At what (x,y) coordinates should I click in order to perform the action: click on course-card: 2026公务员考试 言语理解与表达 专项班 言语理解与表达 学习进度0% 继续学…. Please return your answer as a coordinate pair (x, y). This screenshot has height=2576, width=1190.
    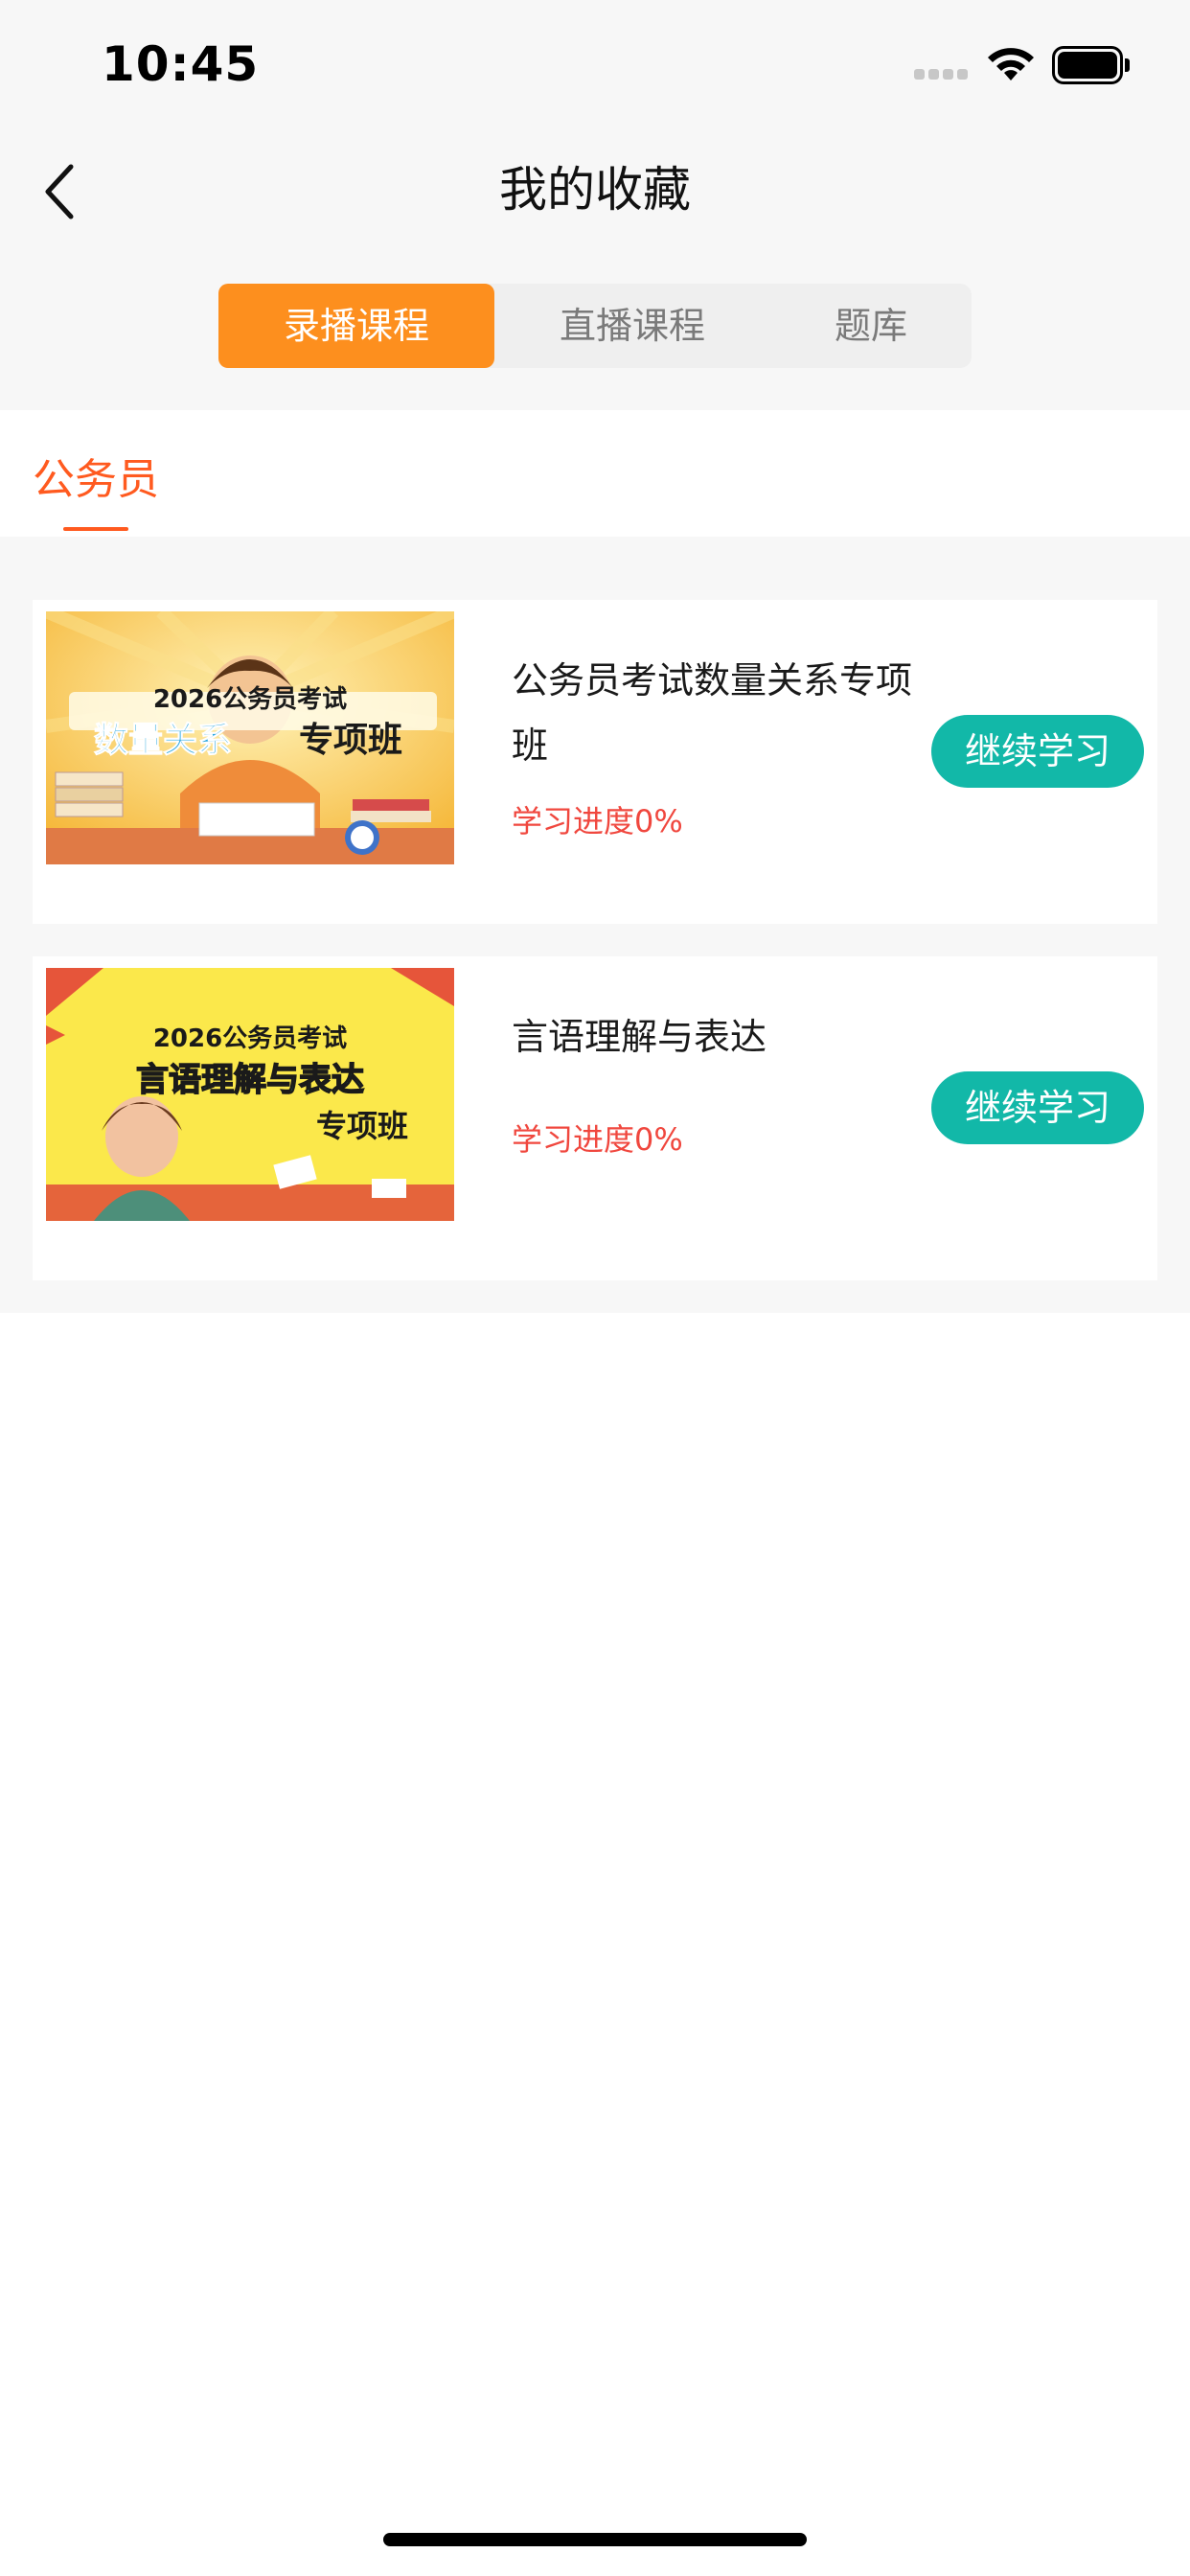
    Looking at the image, I should click on (595, 1118).